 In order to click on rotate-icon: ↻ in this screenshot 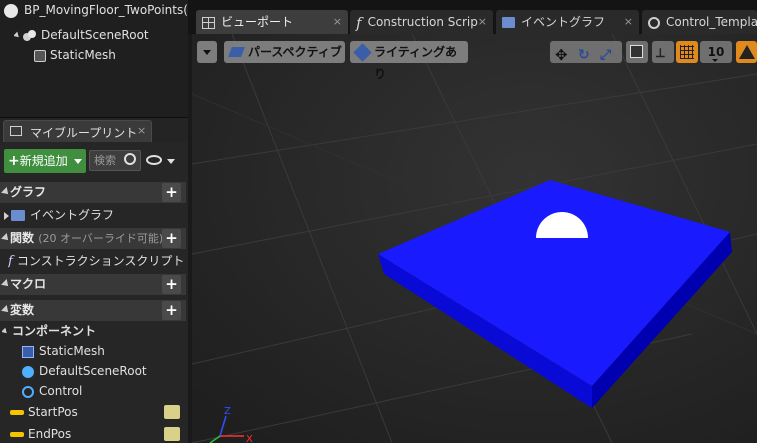, I will do `click(584, 55)`.